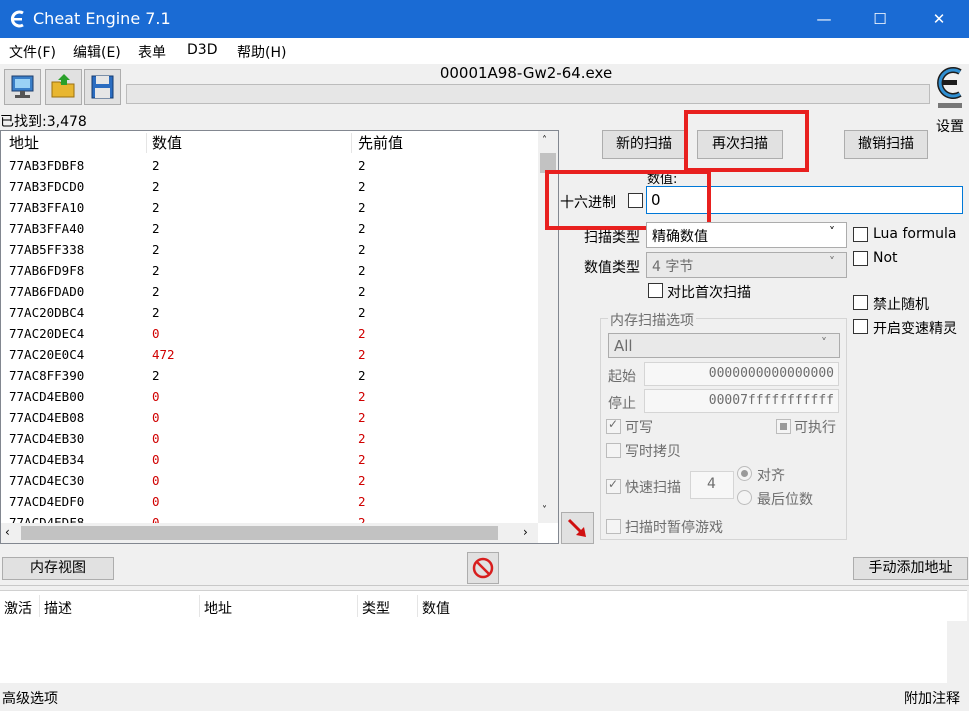 This screenshot has width=969, height=711. What do you see at coordinates (880, 19) in the screenshot?
I see `maximize-button: ☐` at bounding box center [880, 19].